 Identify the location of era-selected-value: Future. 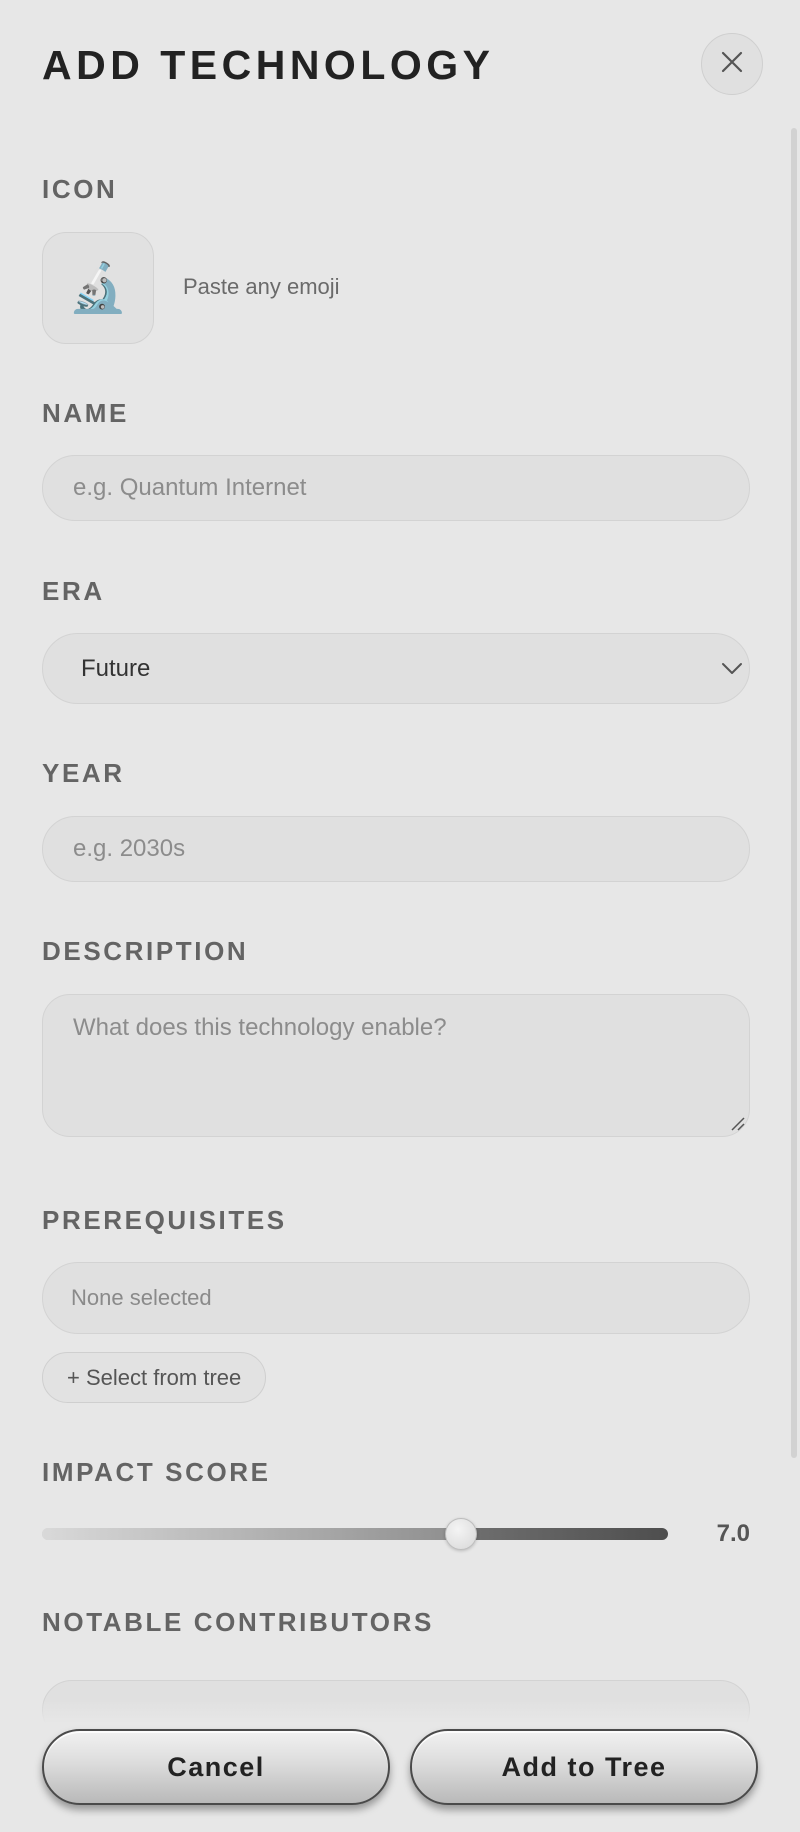
(116, 668).